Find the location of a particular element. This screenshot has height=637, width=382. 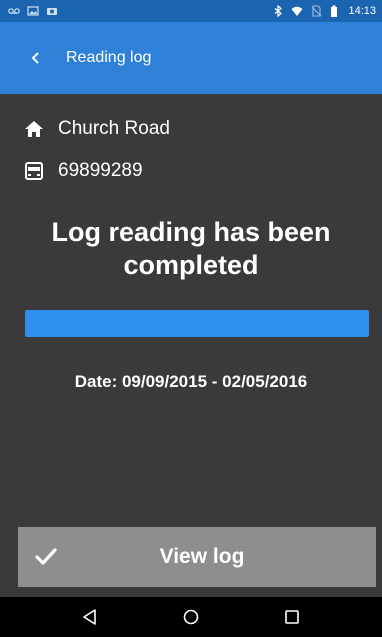

progress-fill is located at coordinates (197, 323).